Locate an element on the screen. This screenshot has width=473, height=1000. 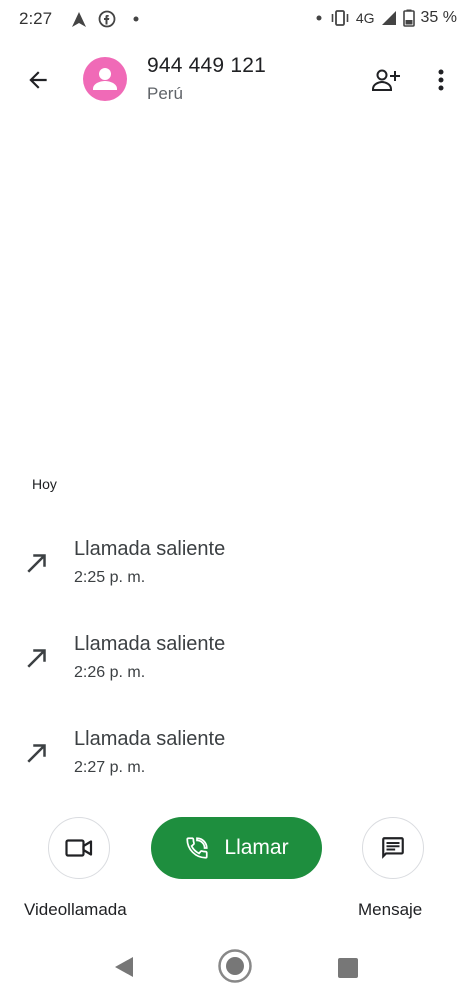
message-button is located at coordinates (393, 848).